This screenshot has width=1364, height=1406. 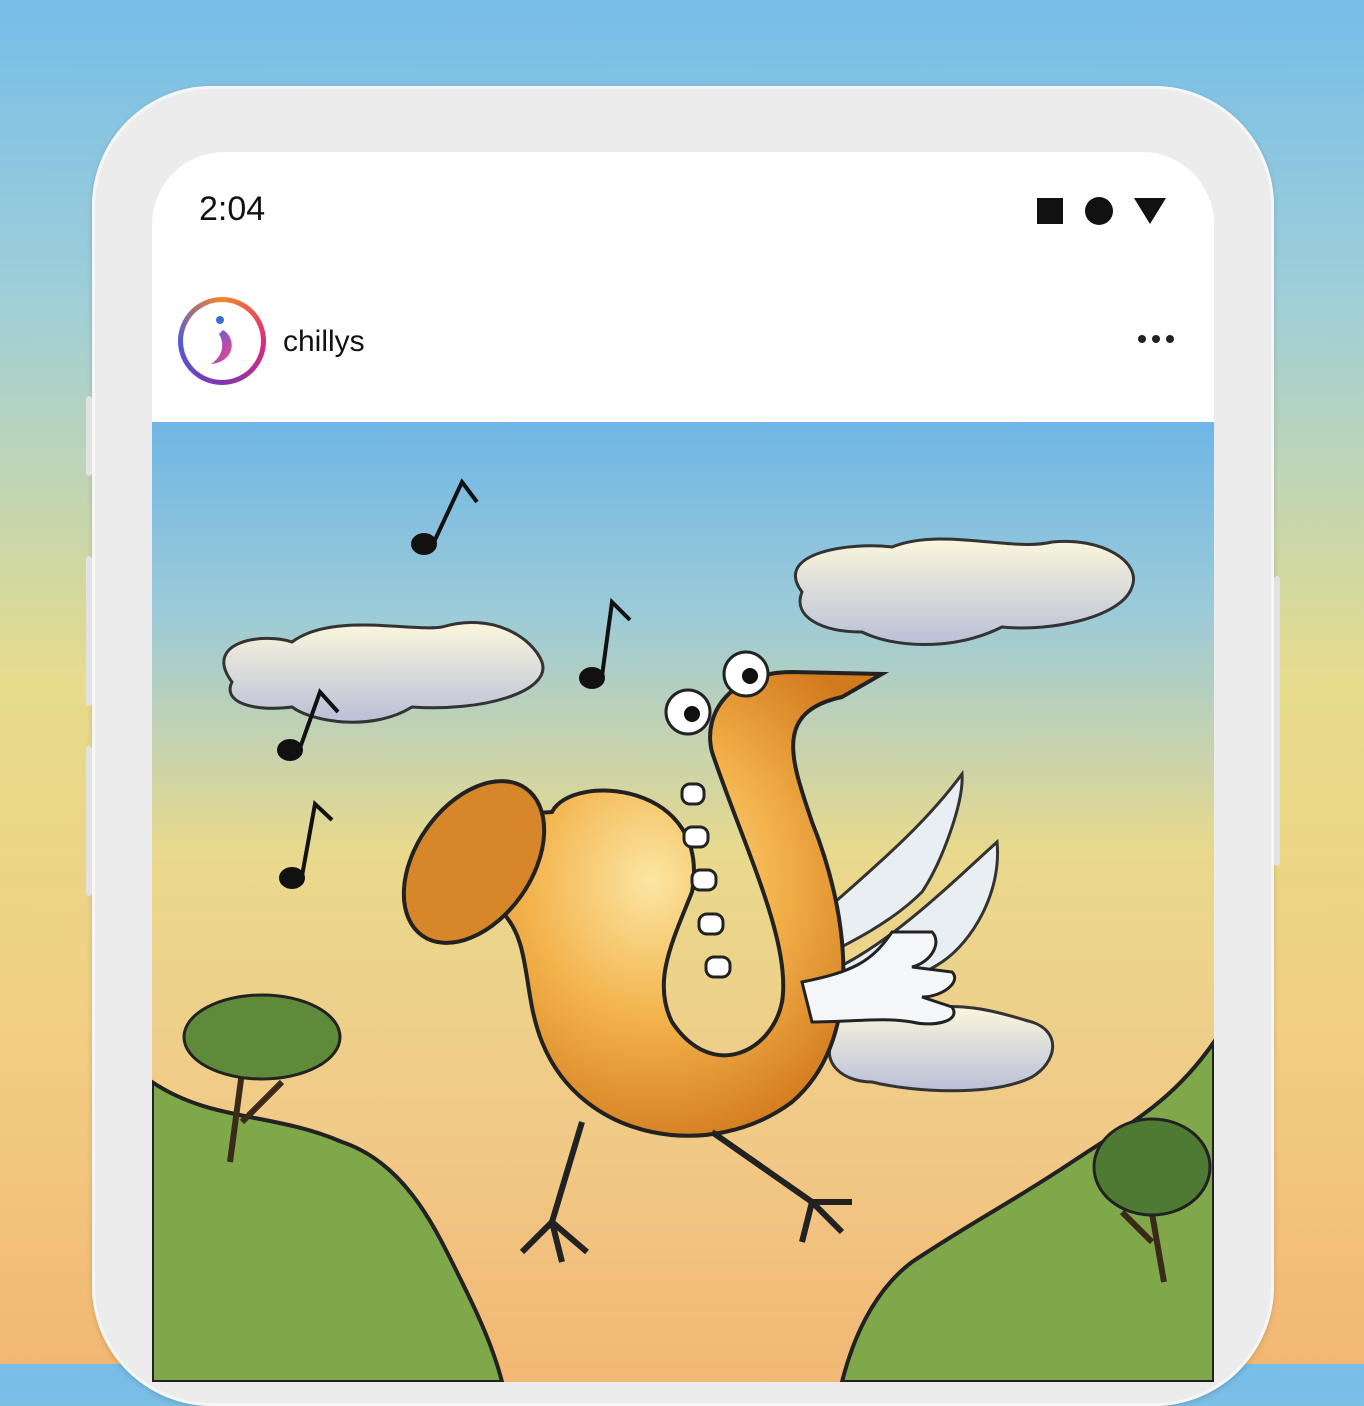 I want to click on power-button, so click(x=1277, y=721).